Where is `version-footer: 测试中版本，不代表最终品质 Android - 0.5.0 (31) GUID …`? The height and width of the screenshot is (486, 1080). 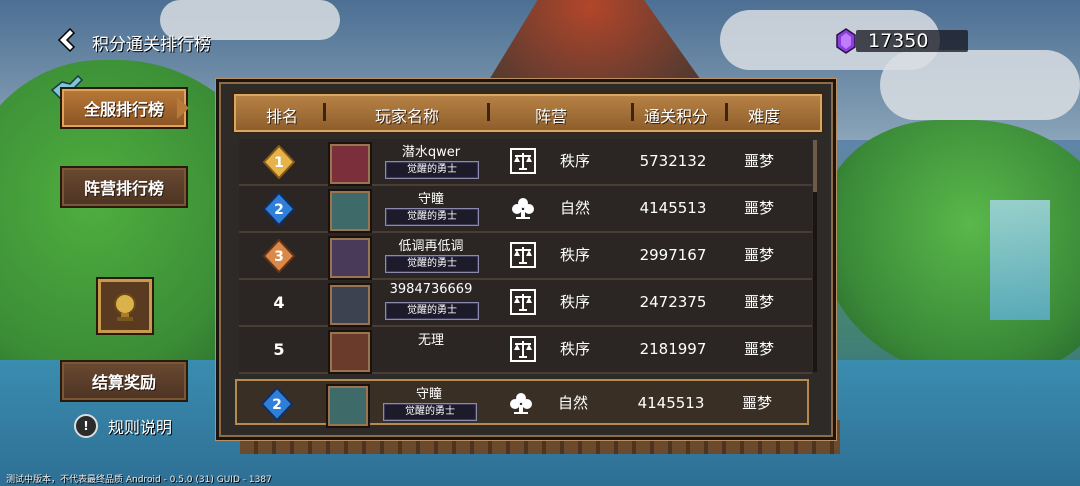
version-footer: 测试中版本，不代表最终品质 Android - 0.5.0 (31) GUID … is located at coordinates (139, 480).